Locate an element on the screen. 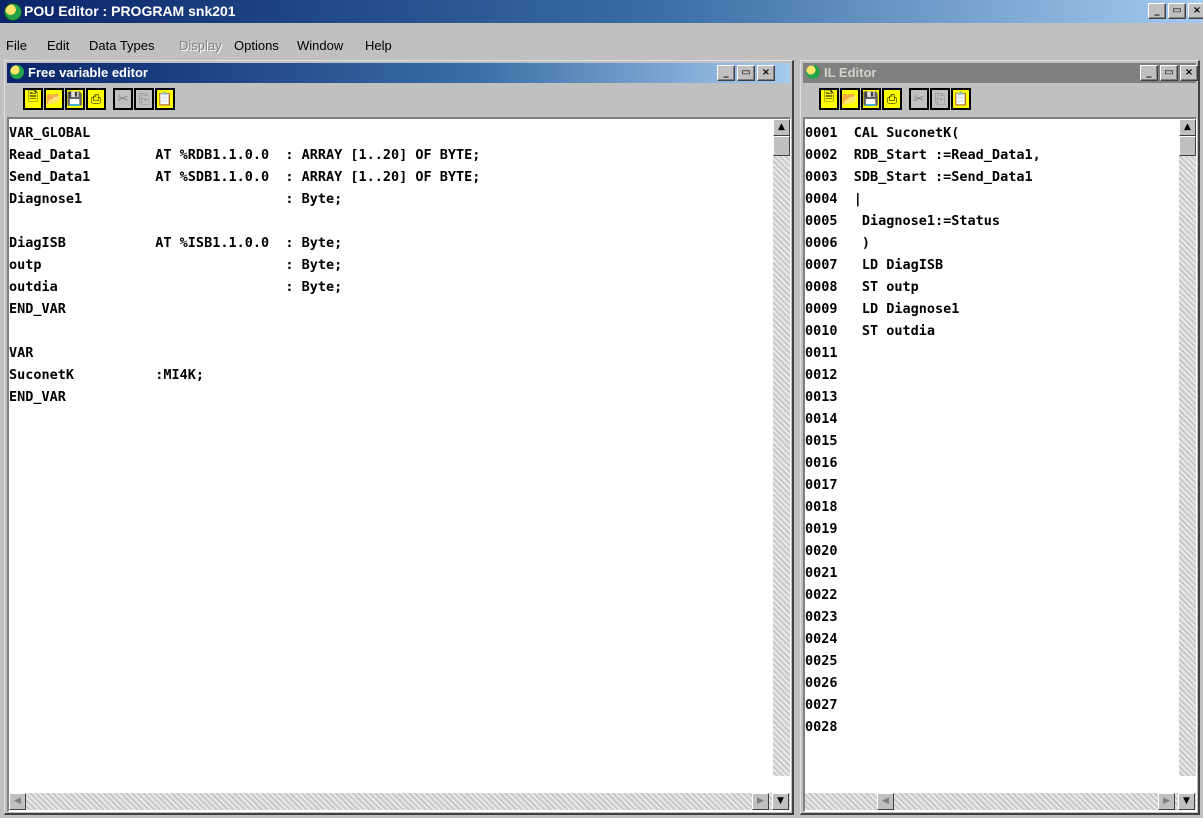  il-line: 0015 is located at coordinates (923, 441).